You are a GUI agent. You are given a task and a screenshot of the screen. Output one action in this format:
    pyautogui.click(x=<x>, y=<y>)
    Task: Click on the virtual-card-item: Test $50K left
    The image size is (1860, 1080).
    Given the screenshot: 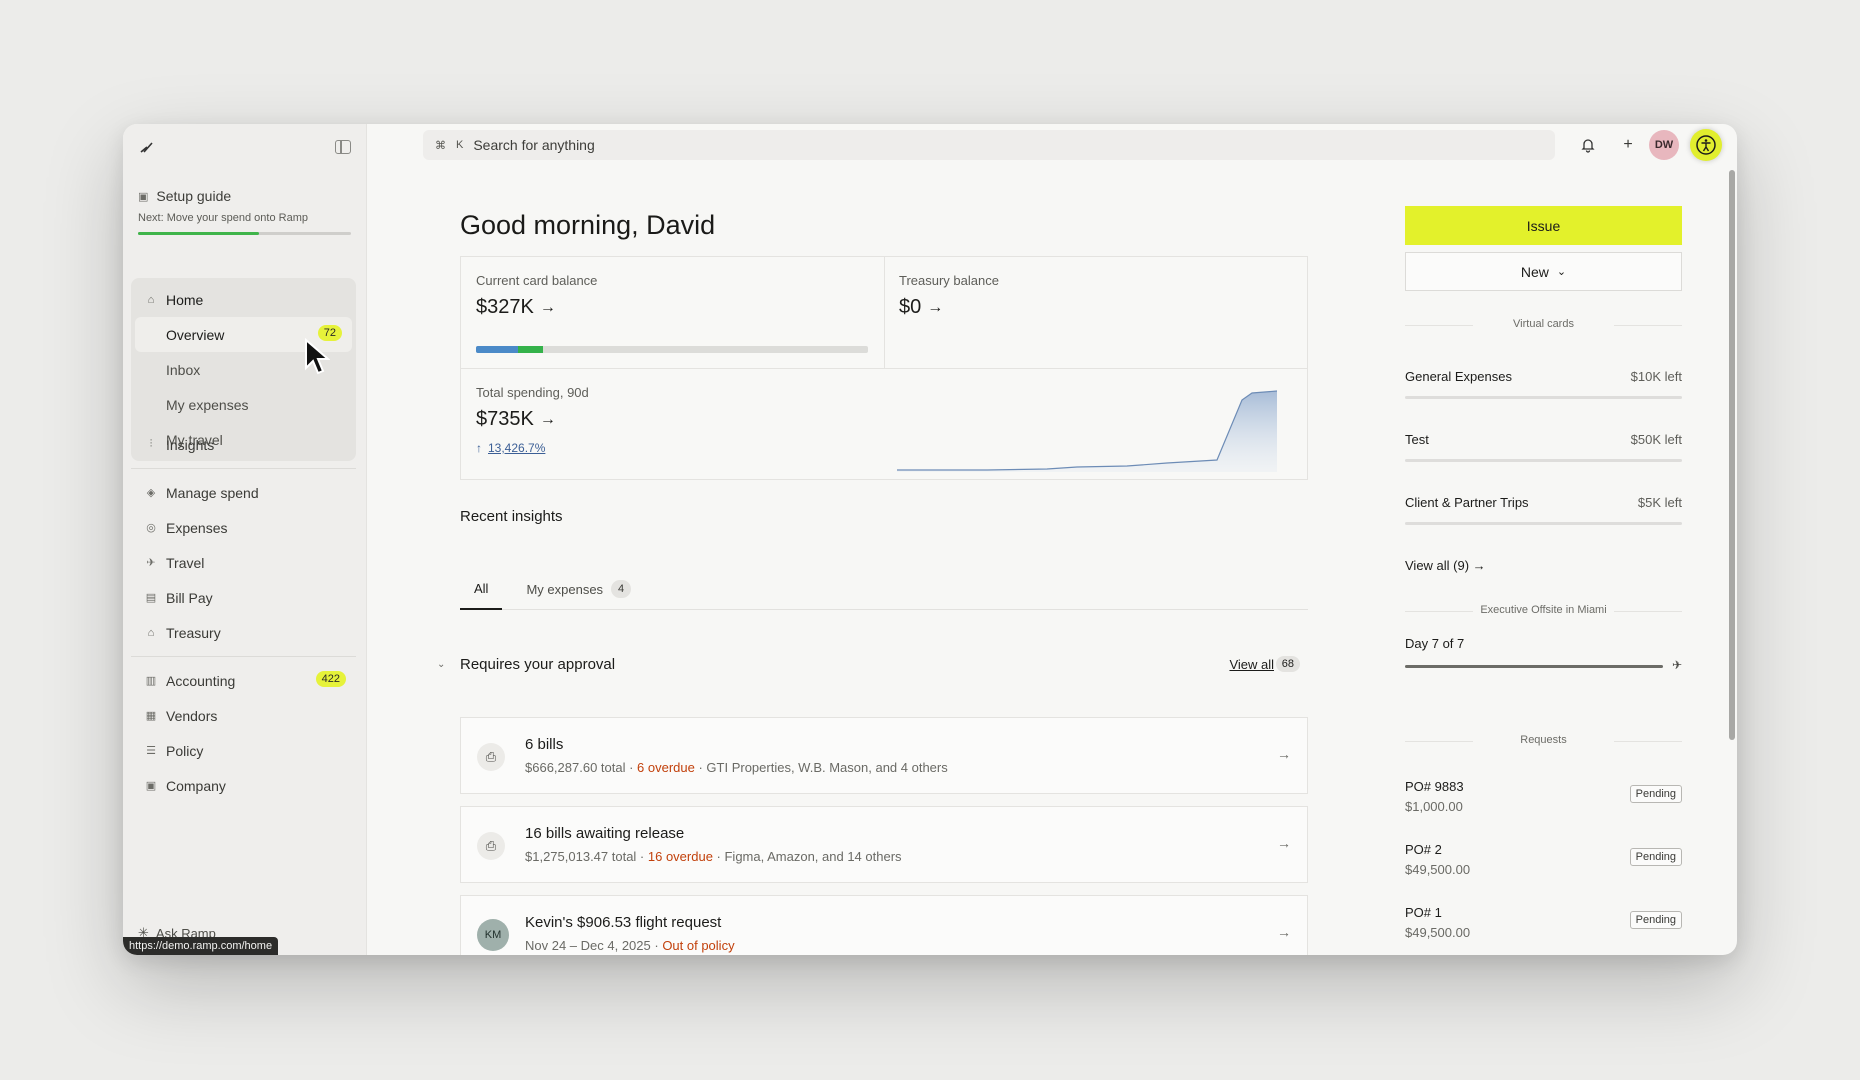 What is the action you would take?
    pyautogui.click(x=1543, y=449)
    